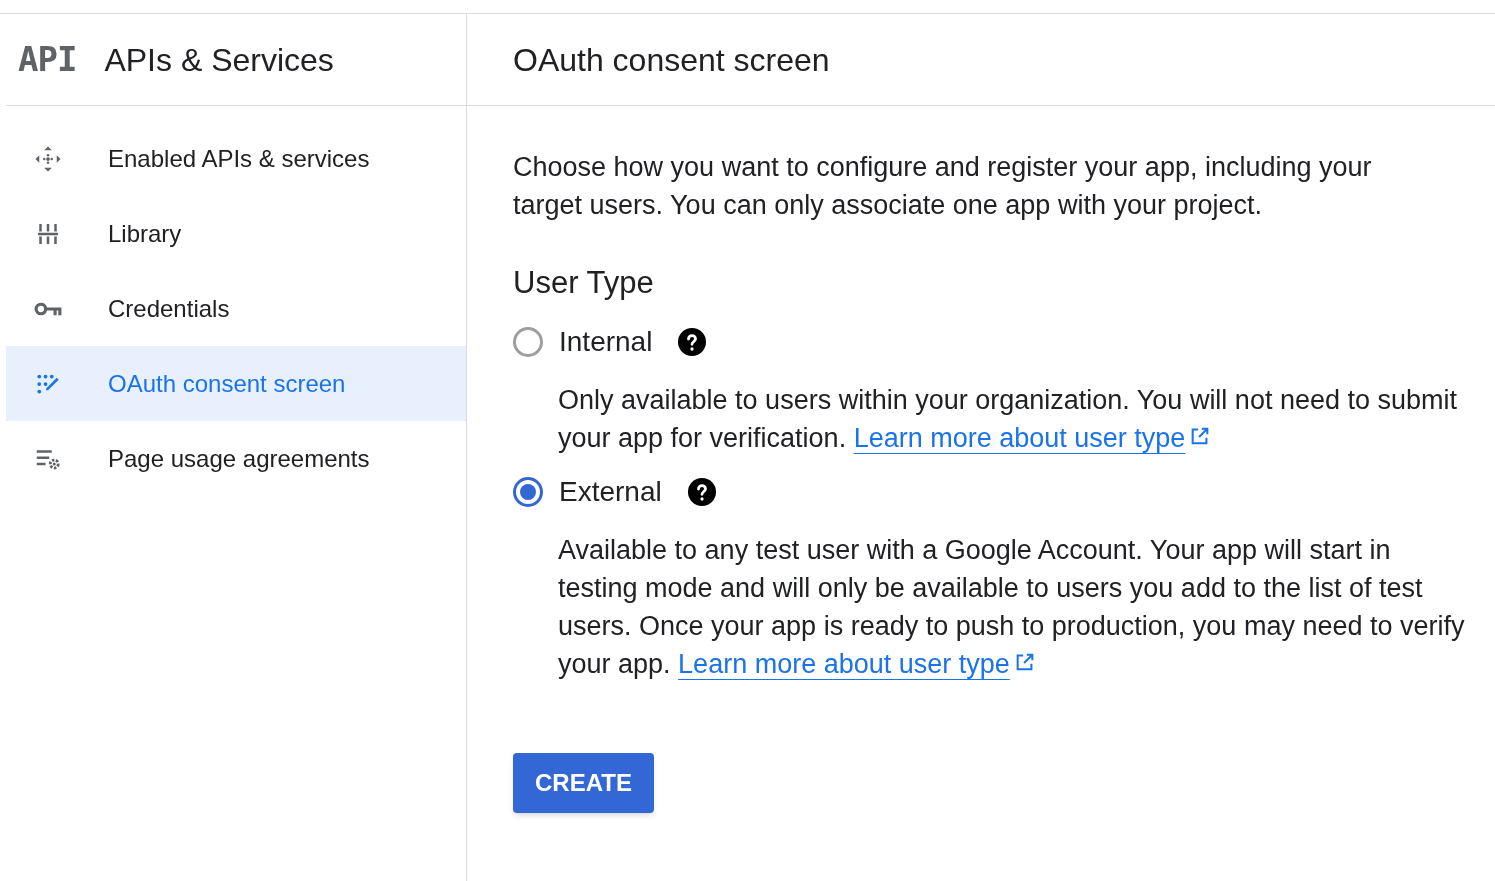 The height and width of the screenshot is (881, 1495). I want to click on section-heading: User Type, so click(584, 283).